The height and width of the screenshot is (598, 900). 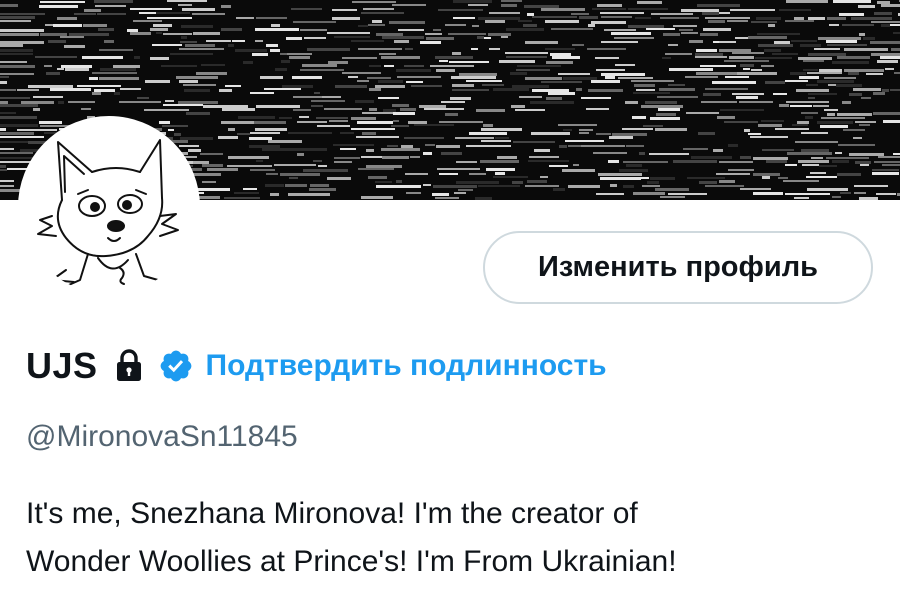 What do you see at coordinates (406, 366) in the screenshot?
I see `verify-identity-link: Подтвердить подлинность` at bounding box center [406, 366].